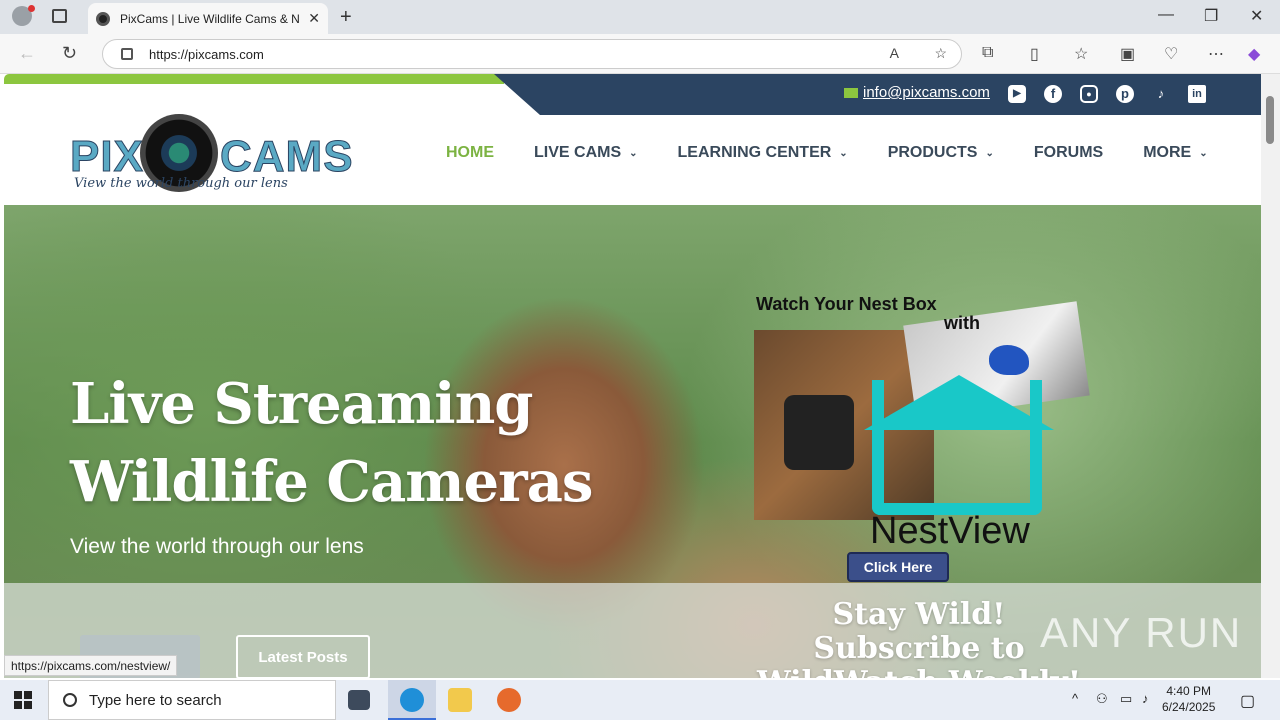  What do you see at coordinates (91, 665) in the screenshot?
I see `status-bar-url: https://pixcams.com/nestview/` at bounding box center [91, 665].